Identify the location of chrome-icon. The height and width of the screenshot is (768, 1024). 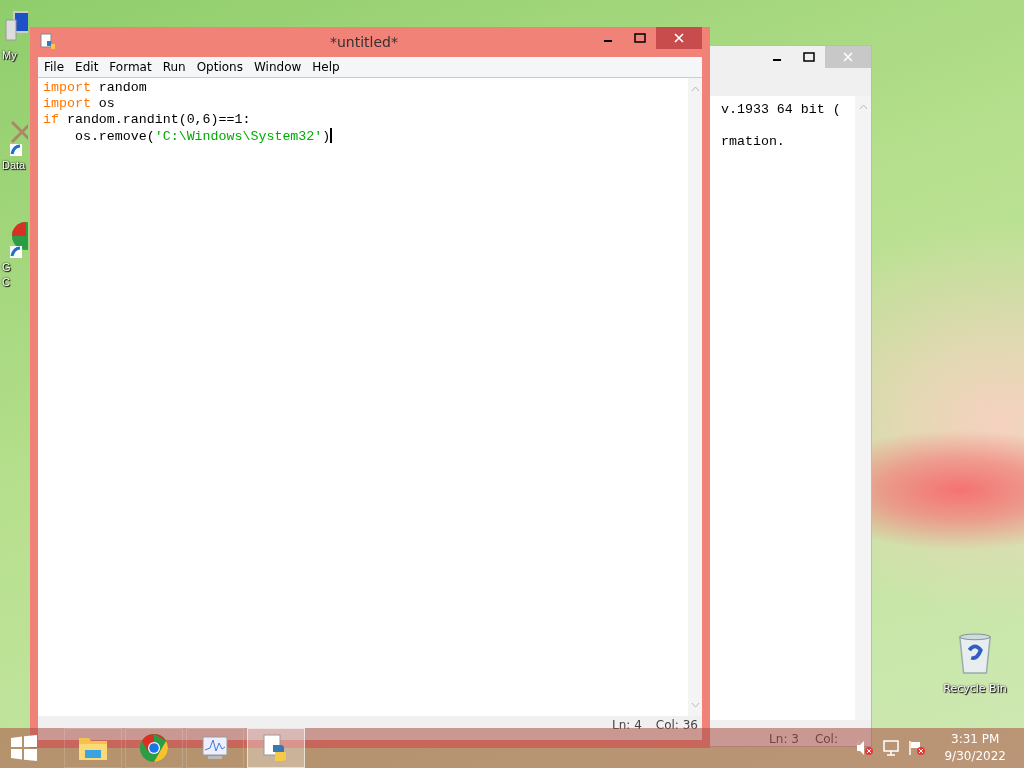
(154, 748).